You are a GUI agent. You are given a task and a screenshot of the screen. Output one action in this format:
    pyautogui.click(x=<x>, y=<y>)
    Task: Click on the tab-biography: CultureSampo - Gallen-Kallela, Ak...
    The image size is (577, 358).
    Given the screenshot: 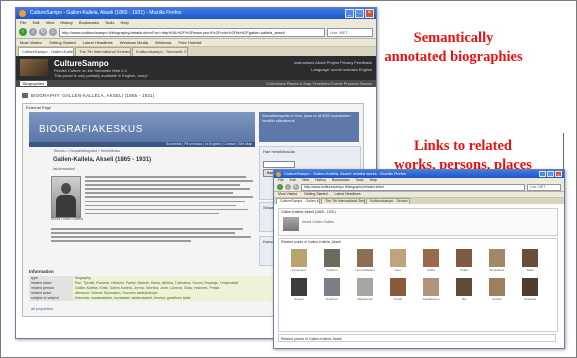 What is the action you would take?
    pyautogui.click(x=46, y=51)
    